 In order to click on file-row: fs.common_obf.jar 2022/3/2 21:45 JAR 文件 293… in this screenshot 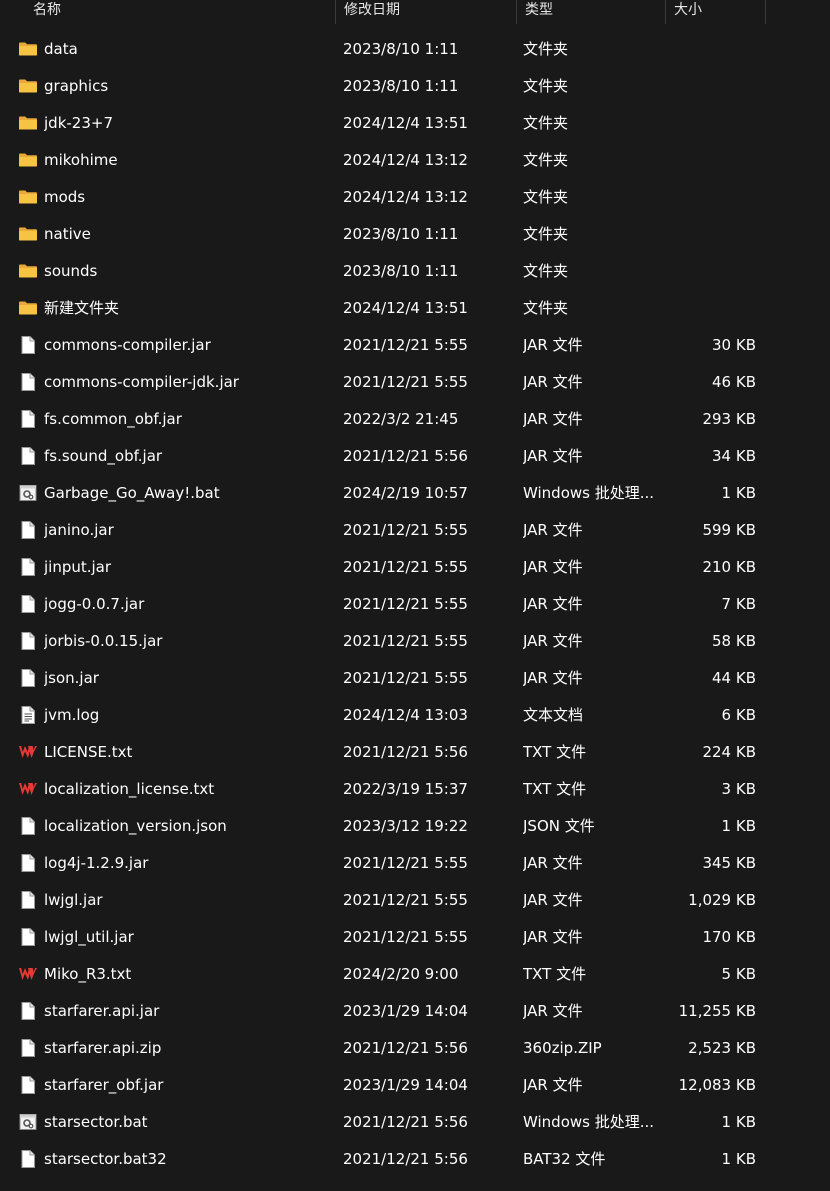, I will do `click(415, 419)`.